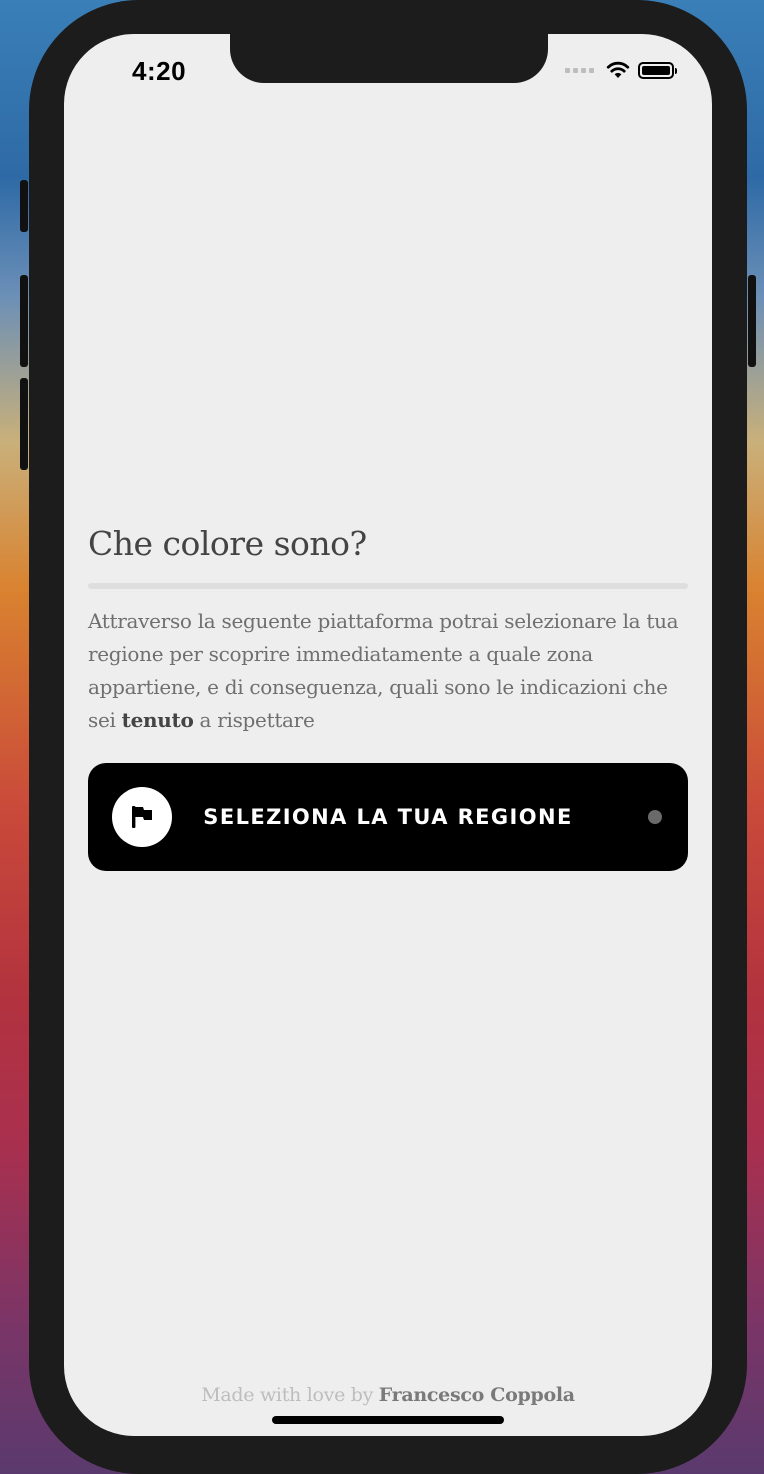  I want to click on home-indicator, so click(388, 1420).